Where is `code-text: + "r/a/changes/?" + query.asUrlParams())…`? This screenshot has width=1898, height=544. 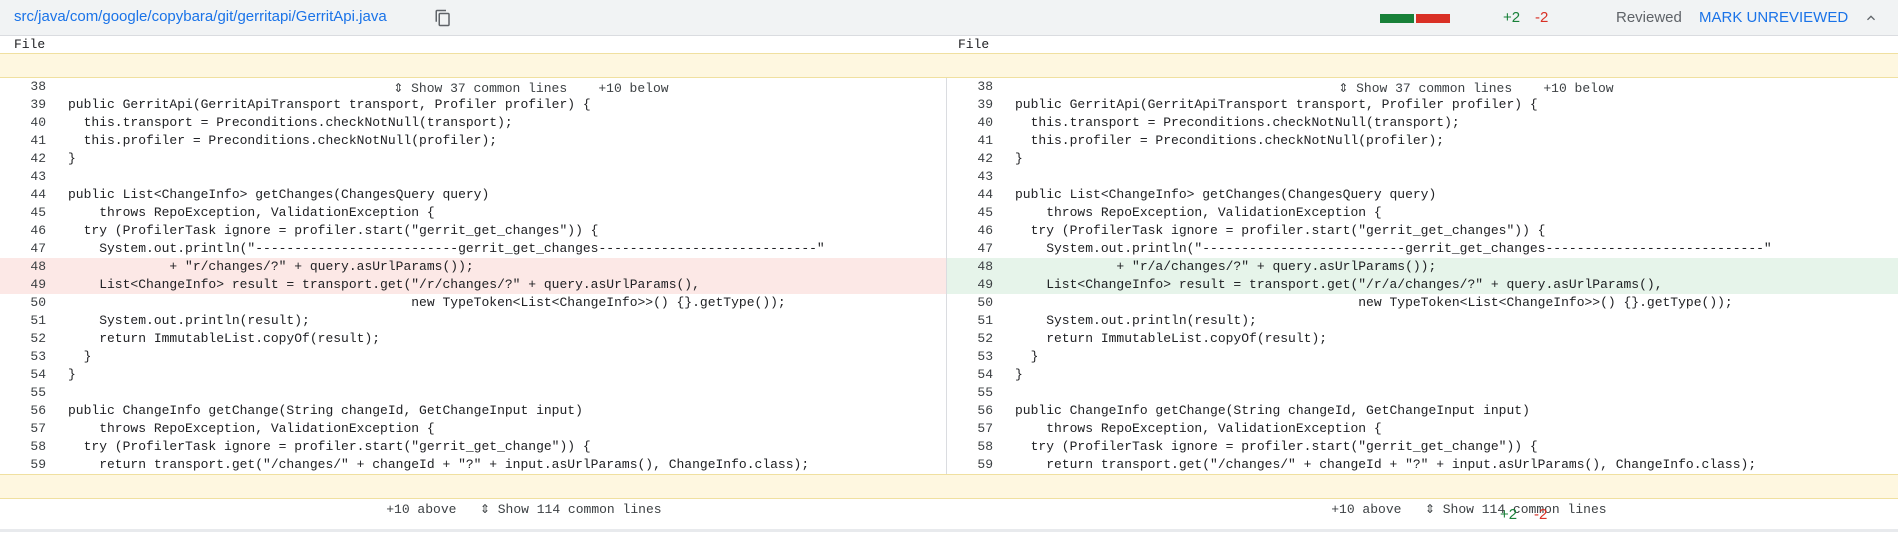
code-text: + "r/a/changes/?" + query.asUrlParams())… is located at coordinates (1226, 266).